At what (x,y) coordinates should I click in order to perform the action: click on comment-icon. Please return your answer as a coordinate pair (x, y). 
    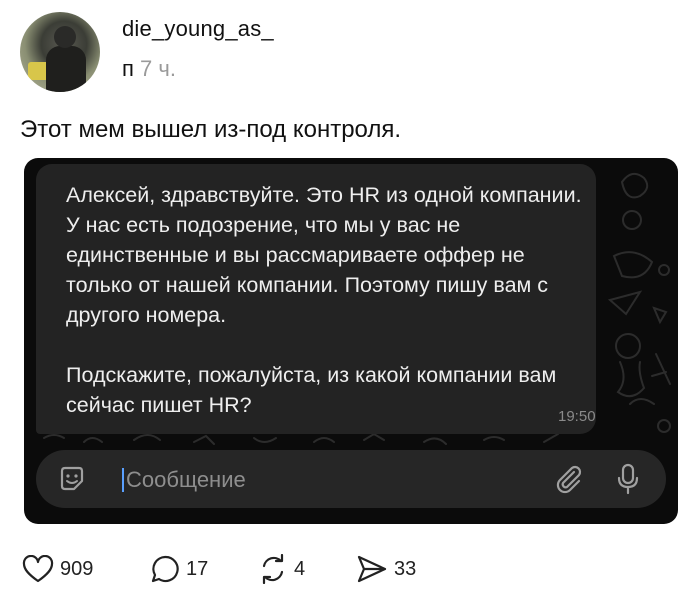
    Looking at the image, I should click on (165, 569).